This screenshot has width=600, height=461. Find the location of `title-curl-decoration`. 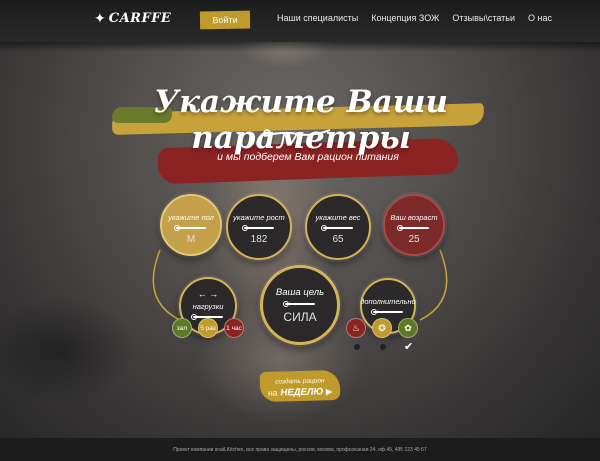

title-curl-decoration is located at coordinates (297, 133).